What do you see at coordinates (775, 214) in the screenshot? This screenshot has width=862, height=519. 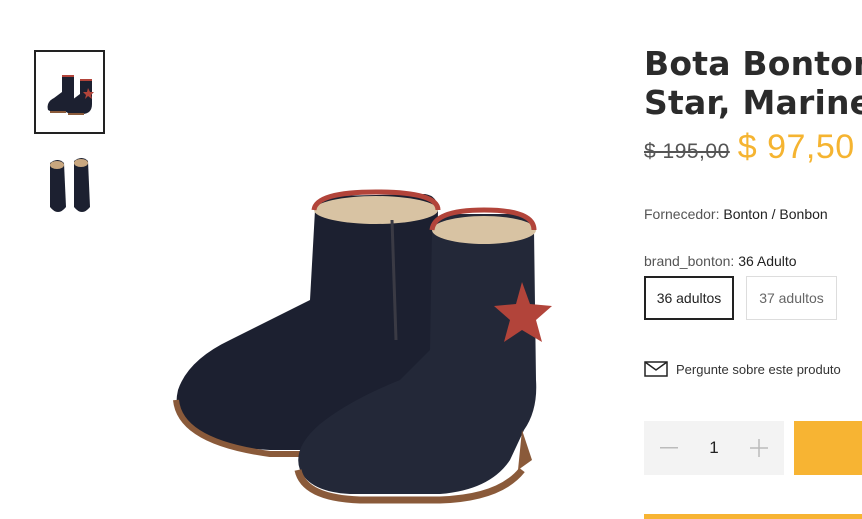 I see `vendor-value: Bonton / Bonbon` at bounding box center [775, 214].